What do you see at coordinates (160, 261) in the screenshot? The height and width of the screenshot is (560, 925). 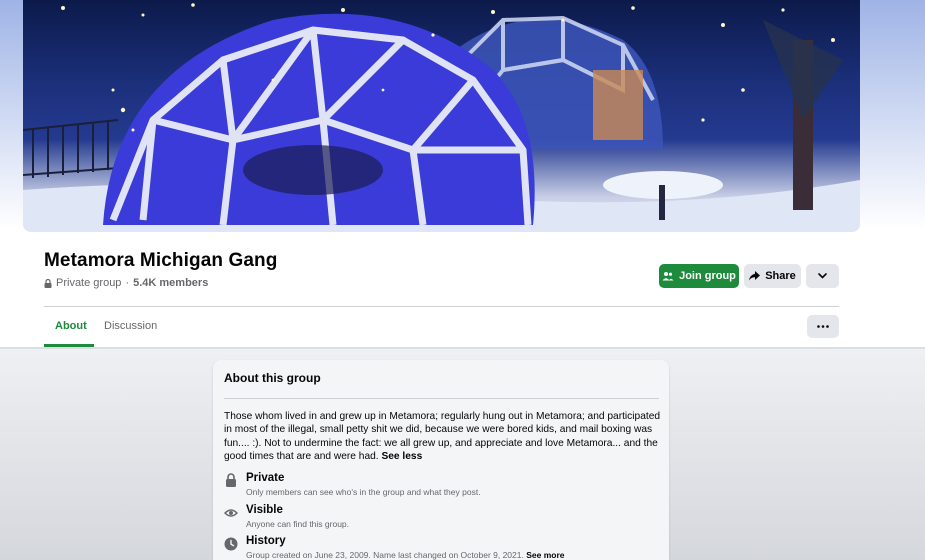 I see `group-title: Metamora Michigan Gang` at bounding box center [160, 261].